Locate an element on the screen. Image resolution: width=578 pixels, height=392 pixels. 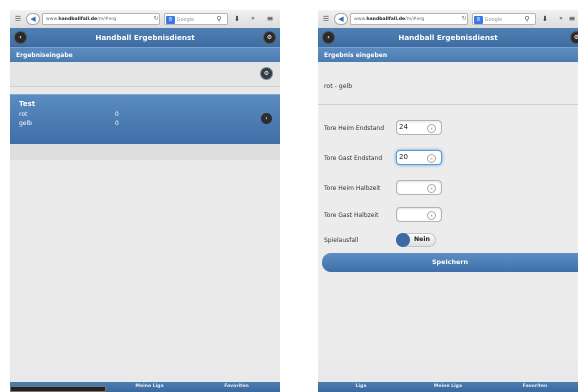
away-team-name: gelb is located at coordinates (25, 123).